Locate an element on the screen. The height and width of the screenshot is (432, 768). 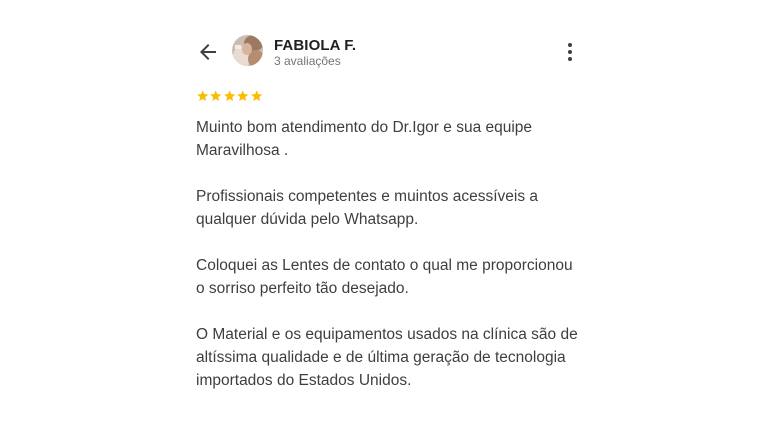
reviewer-name: FABIOLA F. is located at coordinates (315, 45).